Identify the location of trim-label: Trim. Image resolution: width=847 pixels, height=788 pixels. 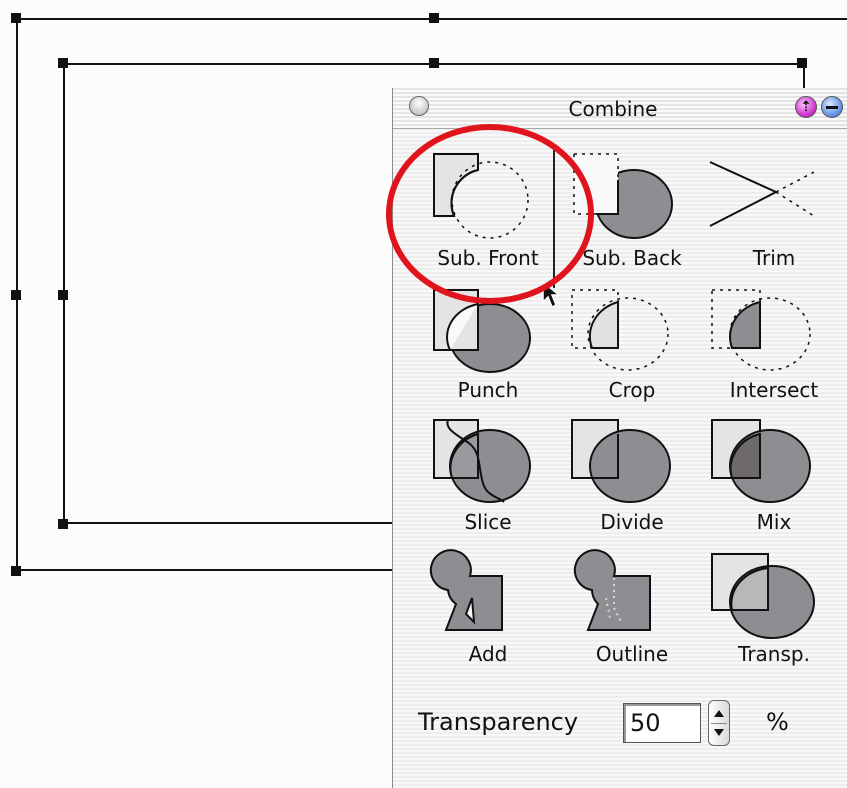
(774, 258).